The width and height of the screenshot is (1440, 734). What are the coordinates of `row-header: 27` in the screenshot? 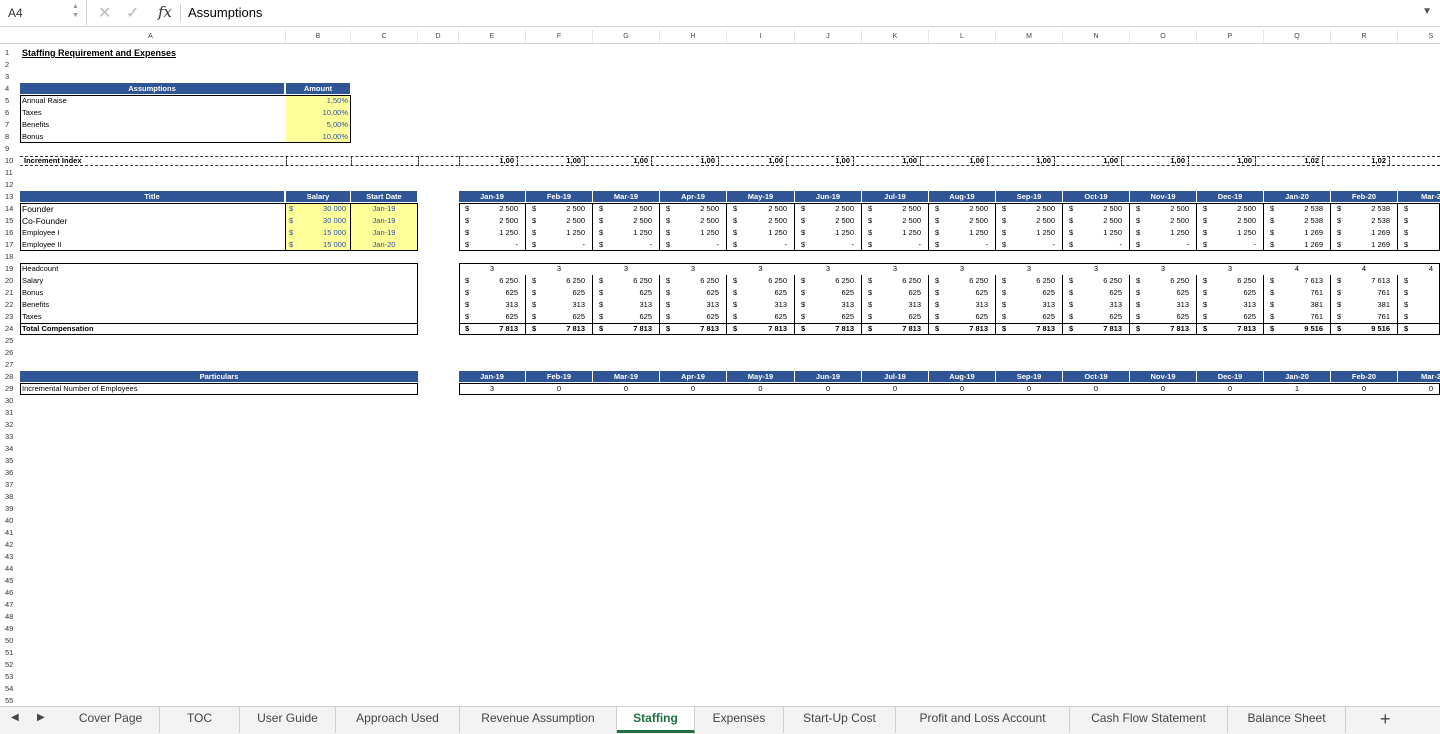 It's located at (10, 365).